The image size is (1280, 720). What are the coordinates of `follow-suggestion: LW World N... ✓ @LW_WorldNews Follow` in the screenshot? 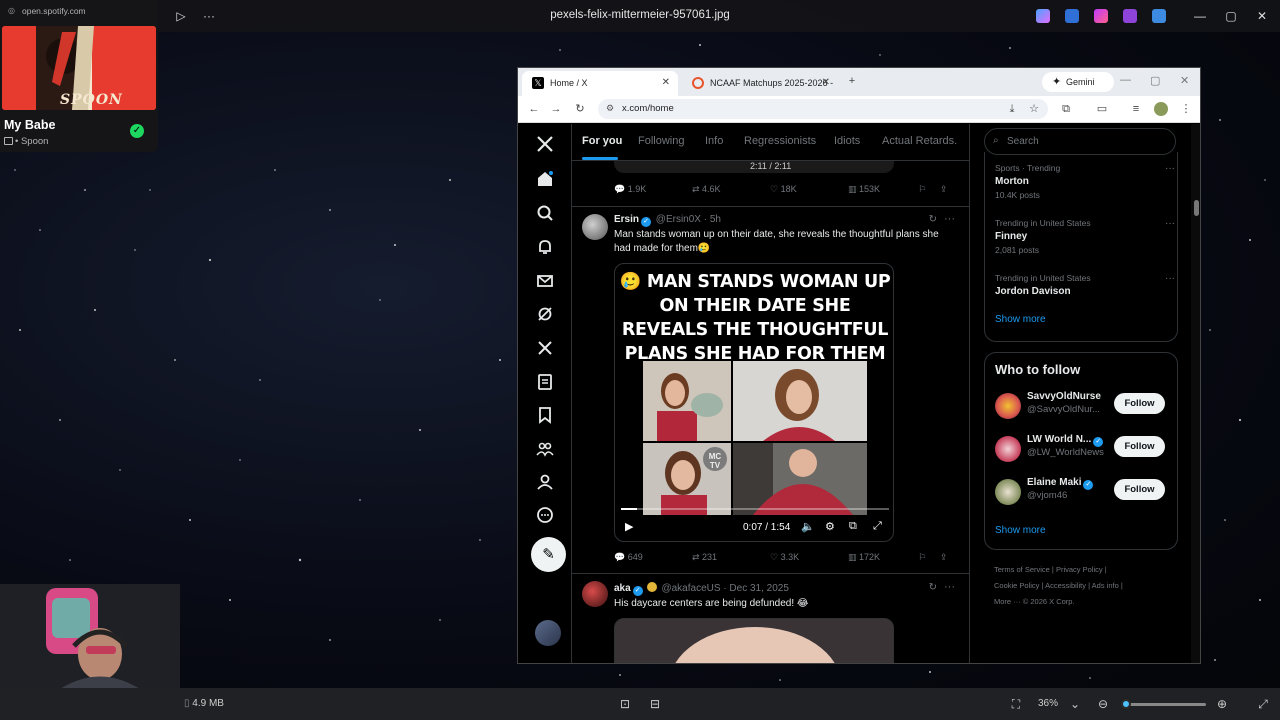 It's located at (1085, 449).